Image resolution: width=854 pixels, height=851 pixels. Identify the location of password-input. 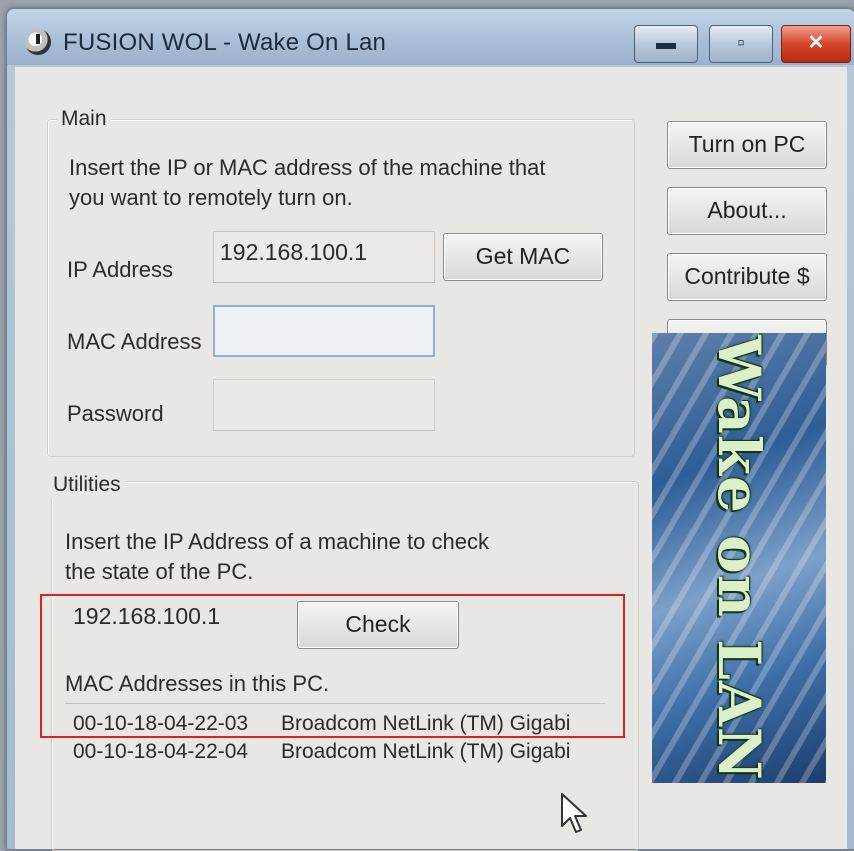
(324, 405).